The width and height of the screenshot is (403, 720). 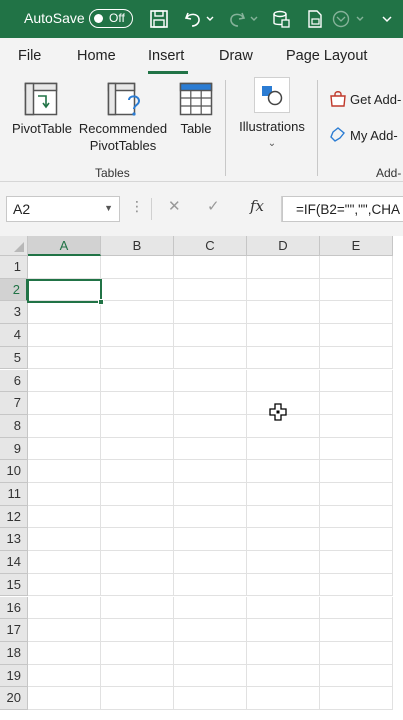 I want to click on row-header-11: 11, so click(x=14, y=494).